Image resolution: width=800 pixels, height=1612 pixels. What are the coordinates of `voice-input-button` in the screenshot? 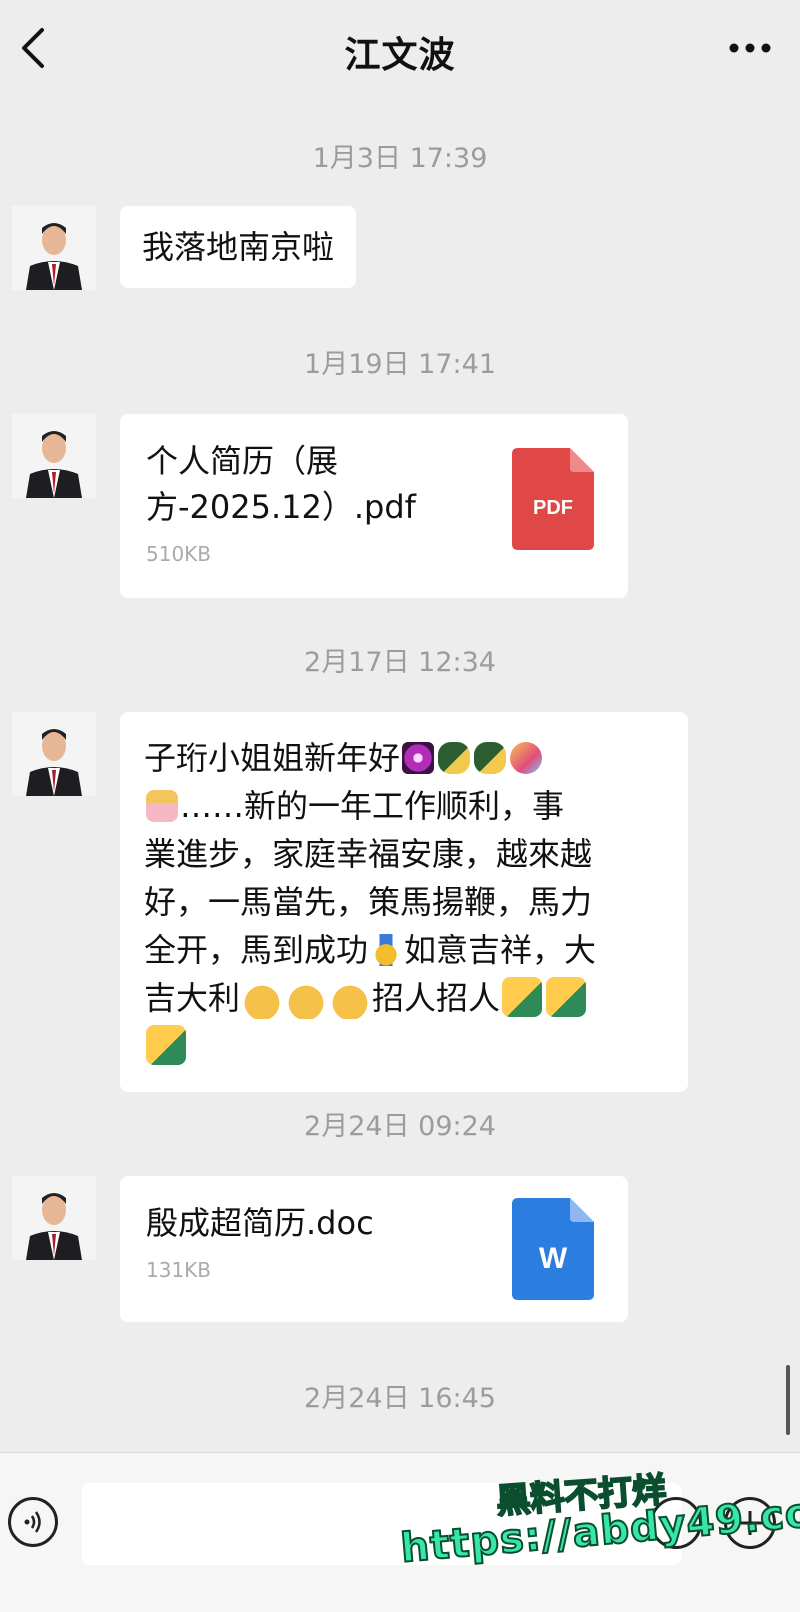 It's located at (33, 1522).